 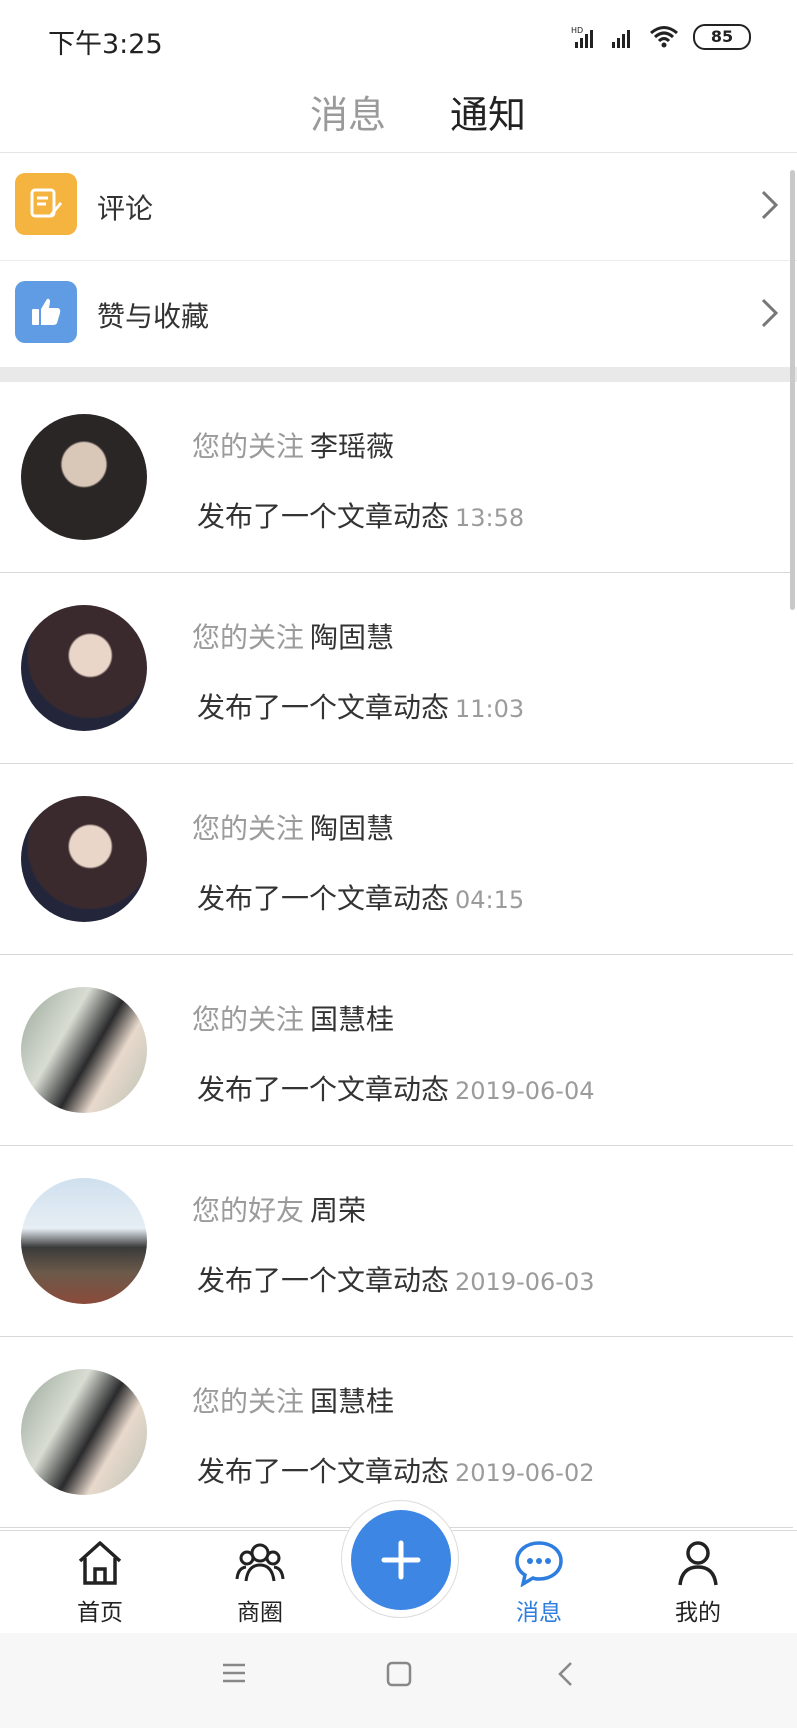 I want to click on person-icon, so click(x=698, y=1563).